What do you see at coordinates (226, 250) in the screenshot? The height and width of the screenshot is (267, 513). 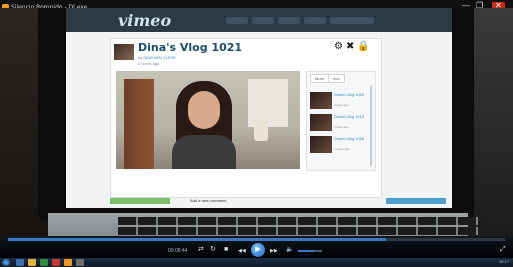 I see `stop-button: ■` at bounding box center [226, 250].